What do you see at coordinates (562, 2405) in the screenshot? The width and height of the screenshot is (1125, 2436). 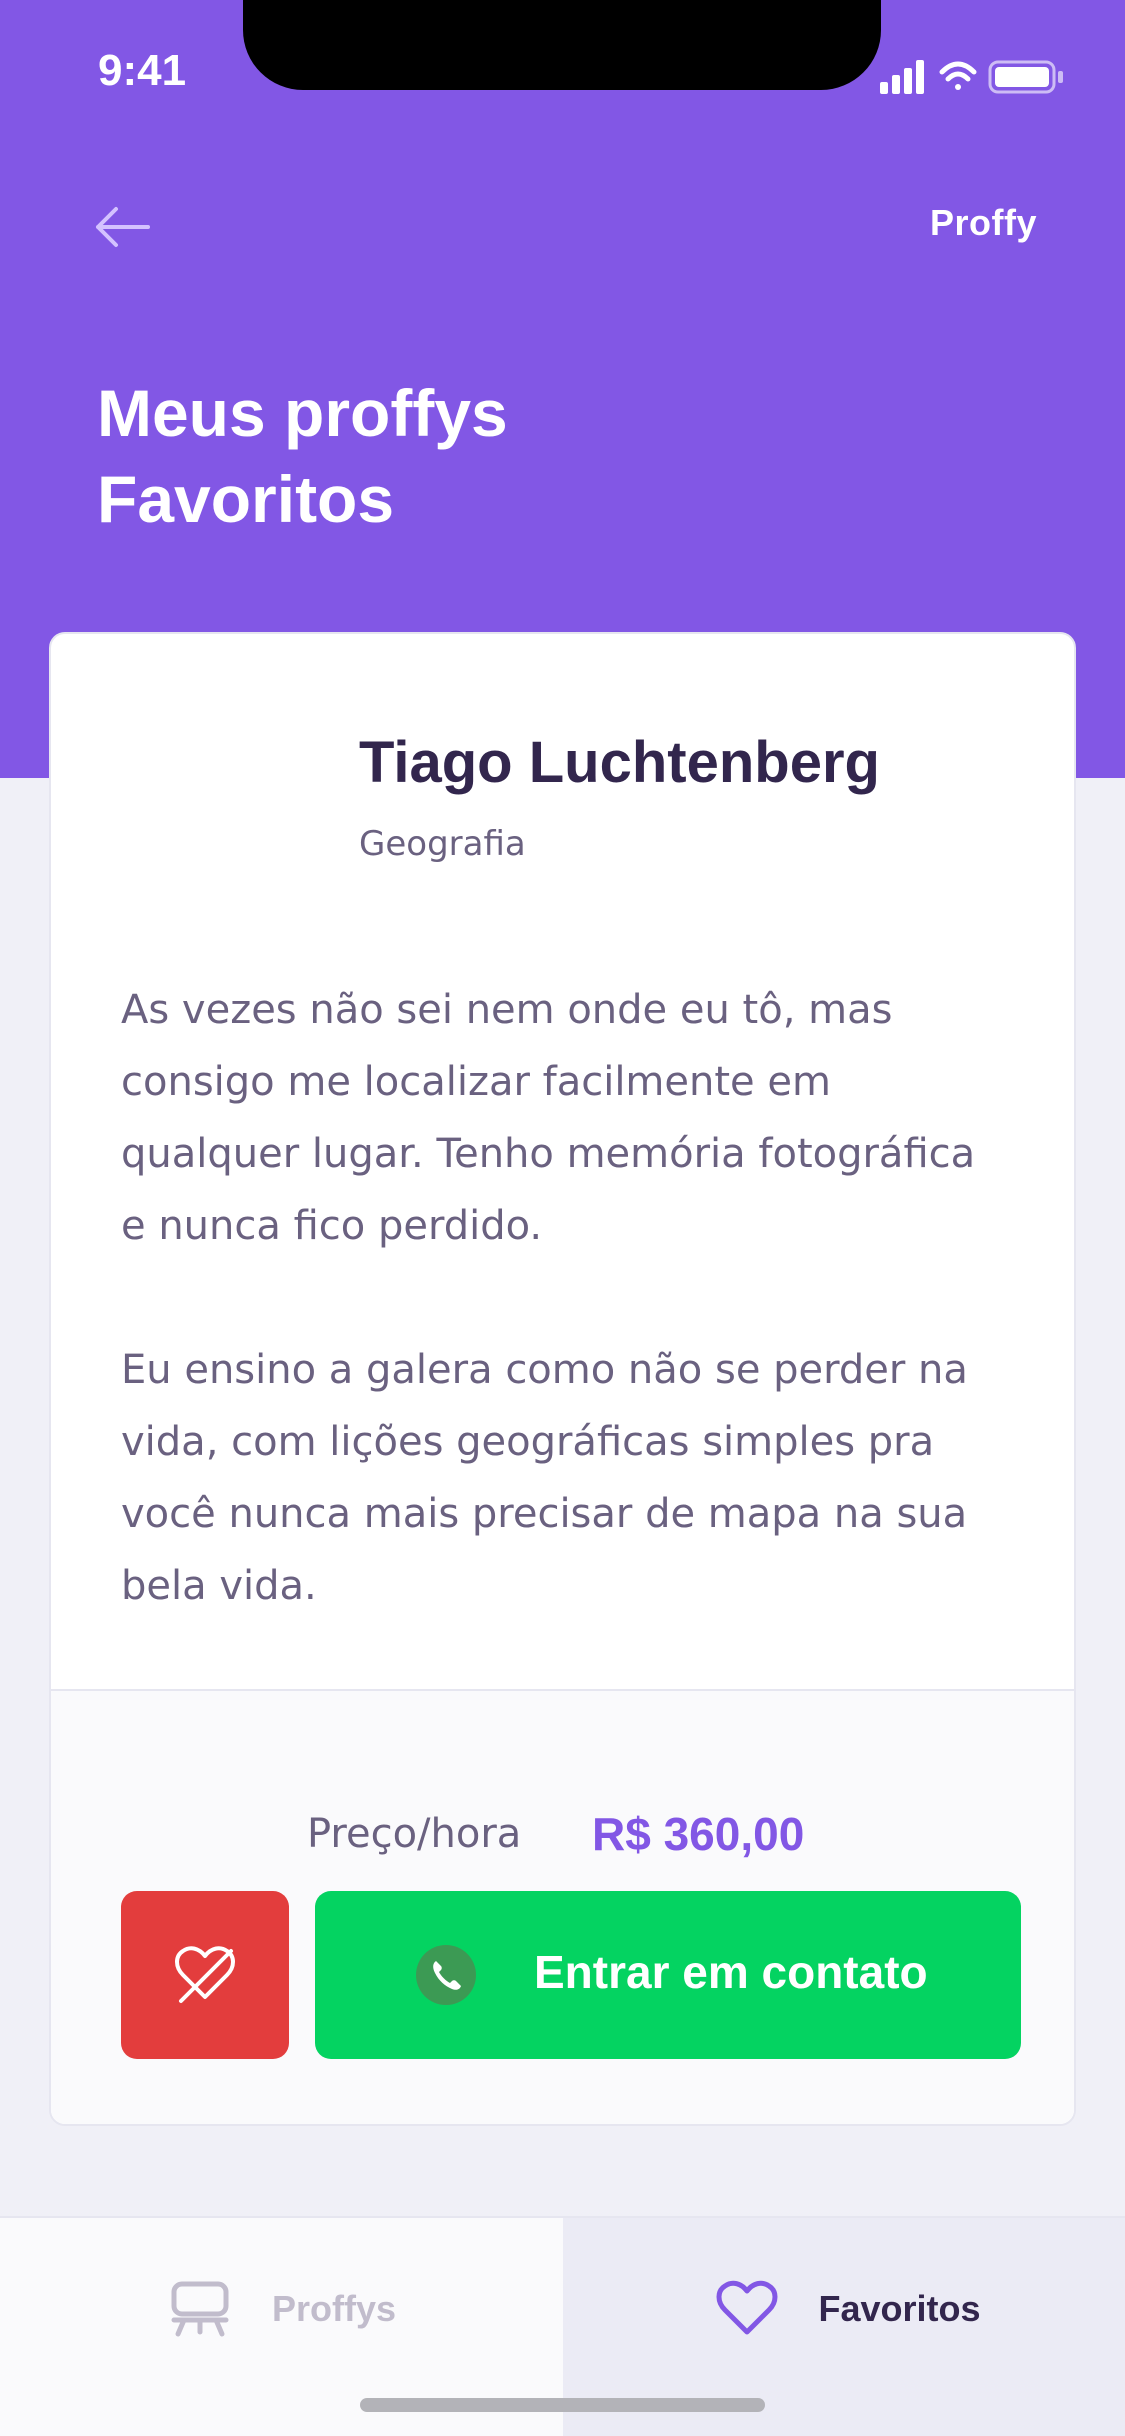 I see `home-indicator` at bounding box center [562, 2405].